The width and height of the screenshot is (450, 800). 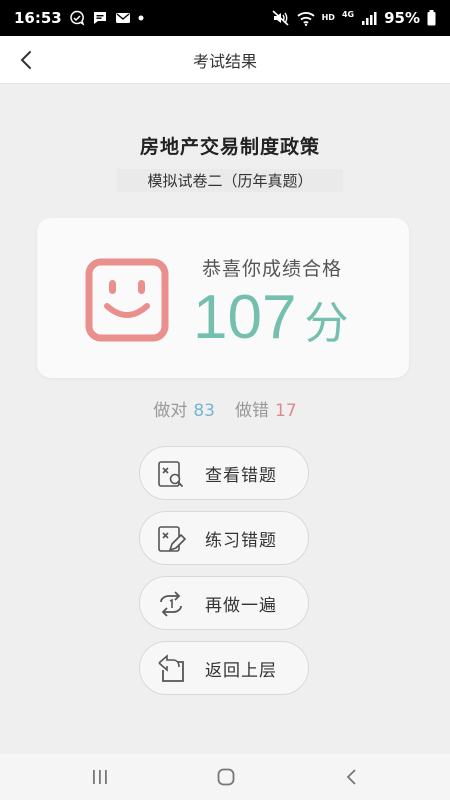 I want to click on exam-title: 房地产交易制度政策, so click(x=229, y=147).